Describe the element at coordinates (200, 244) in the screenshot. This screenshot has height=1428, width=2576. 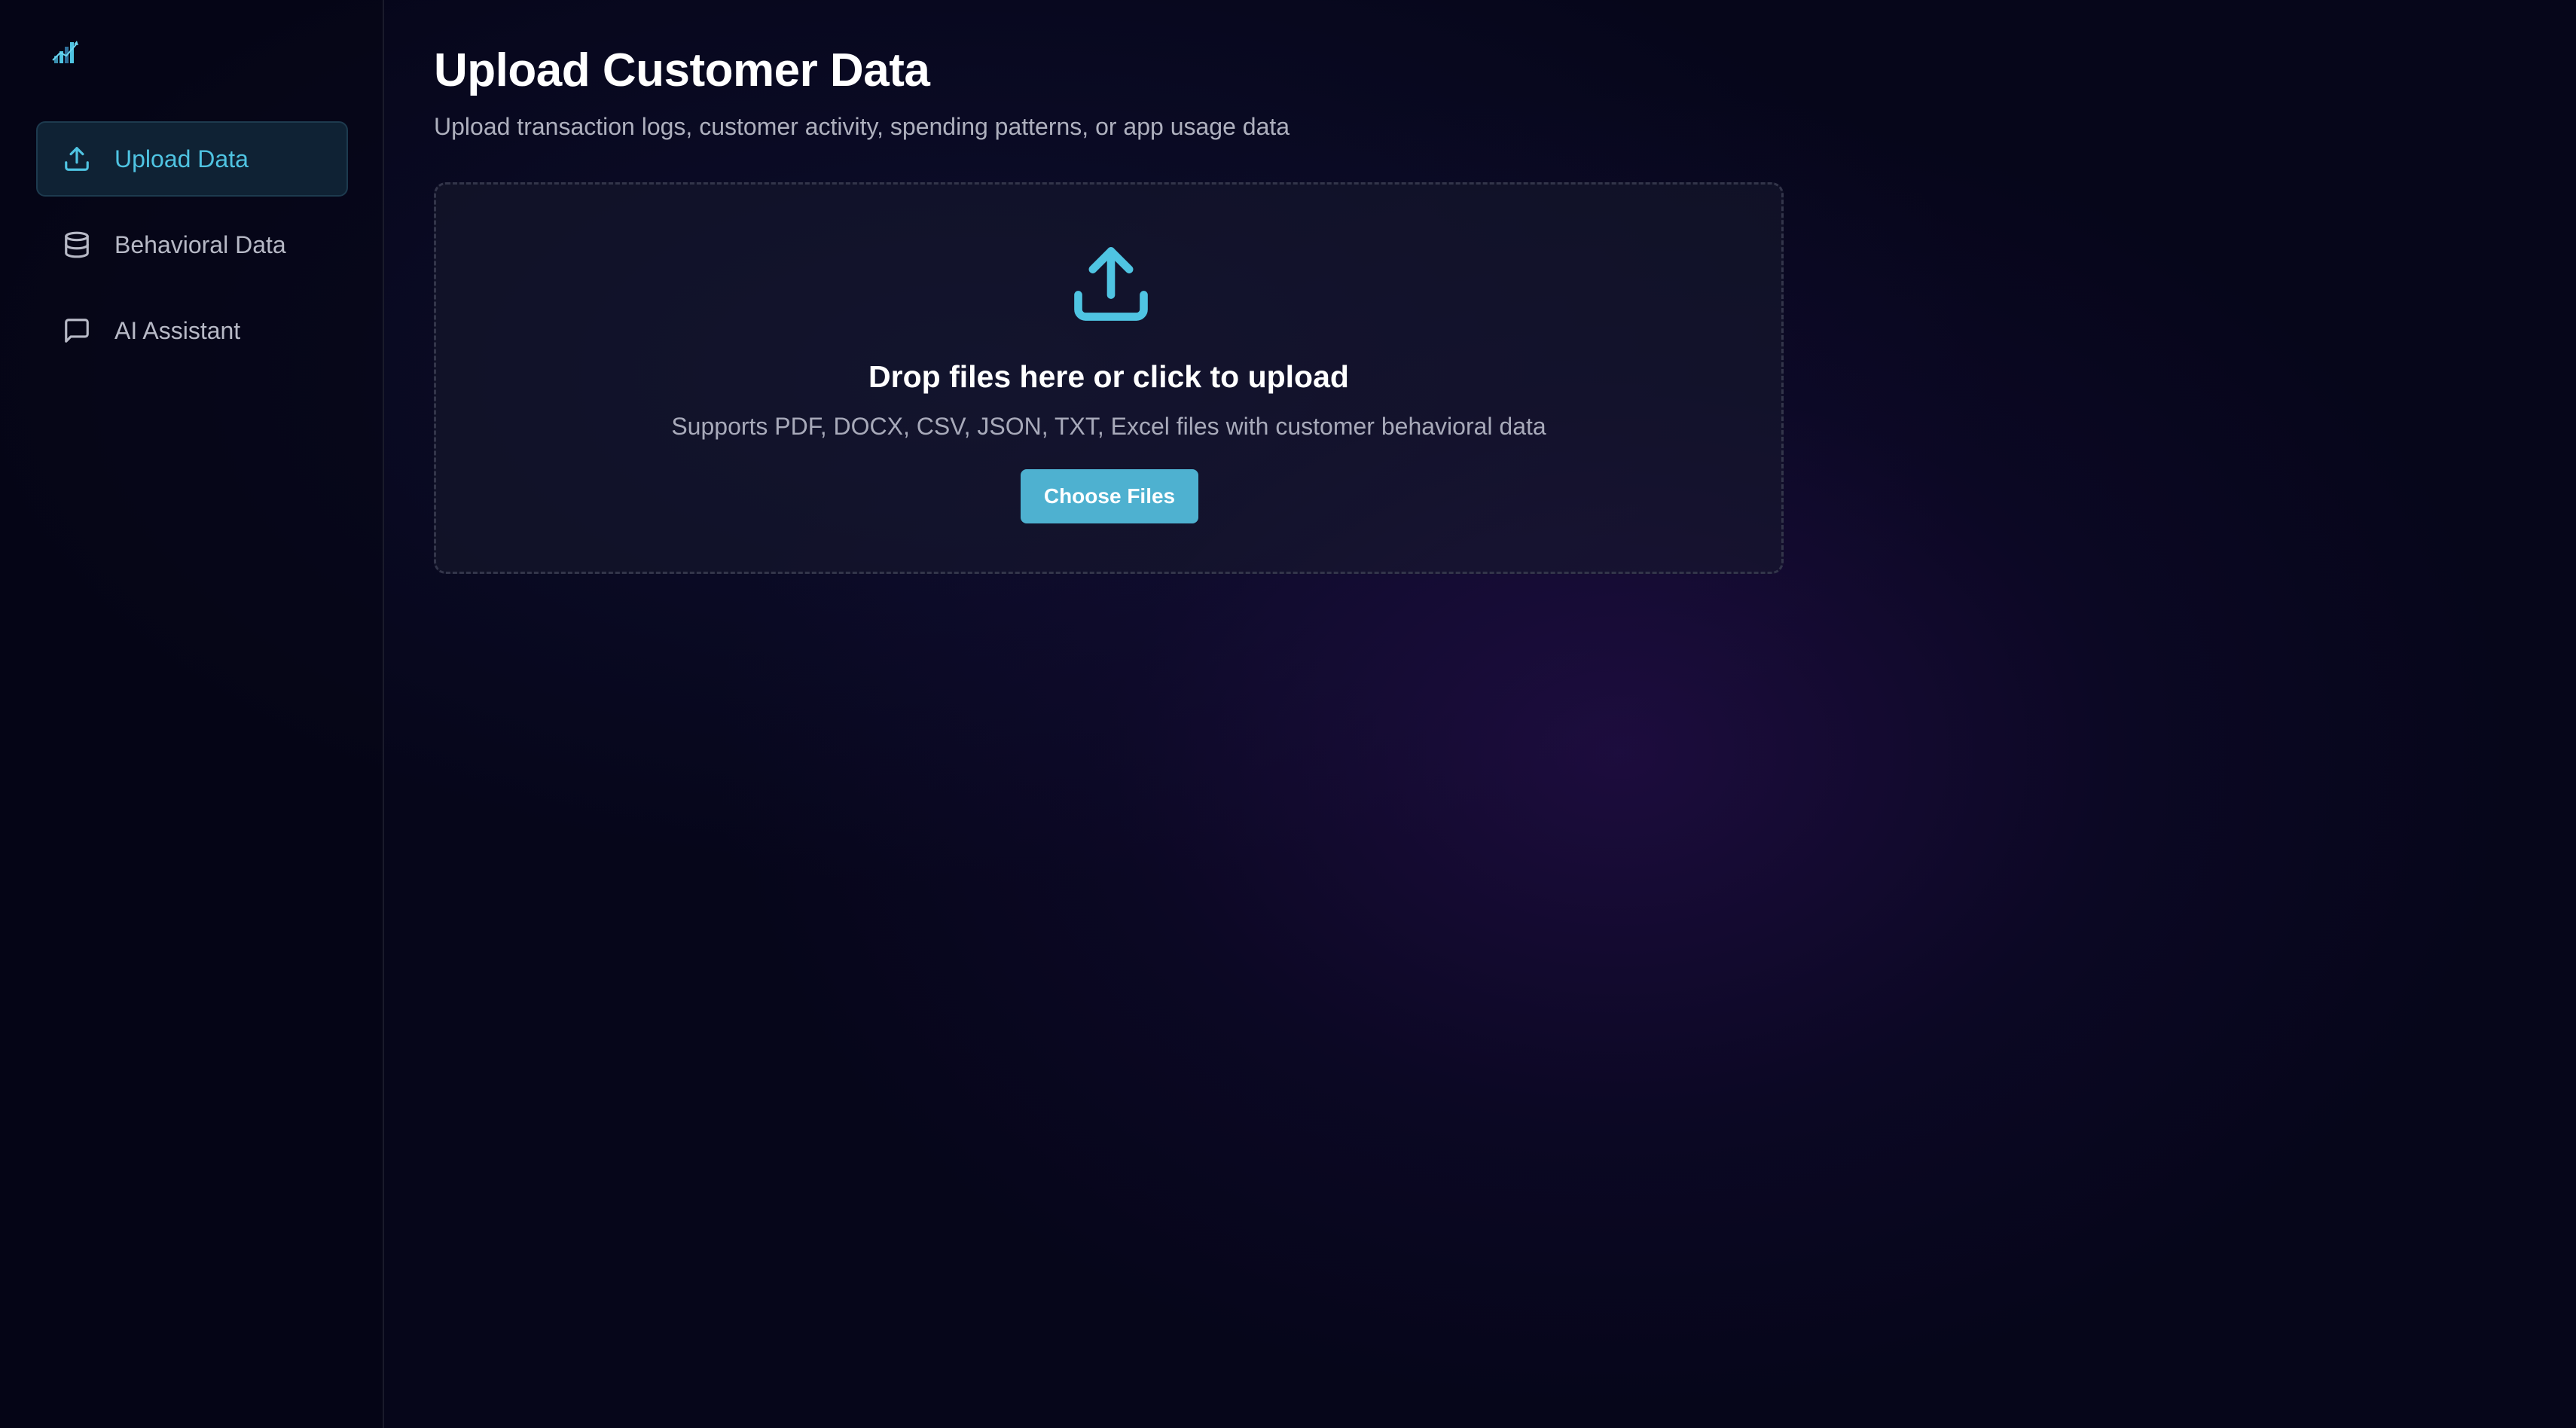
I see `sidebar-item-label: Behavioral Data` at that location.